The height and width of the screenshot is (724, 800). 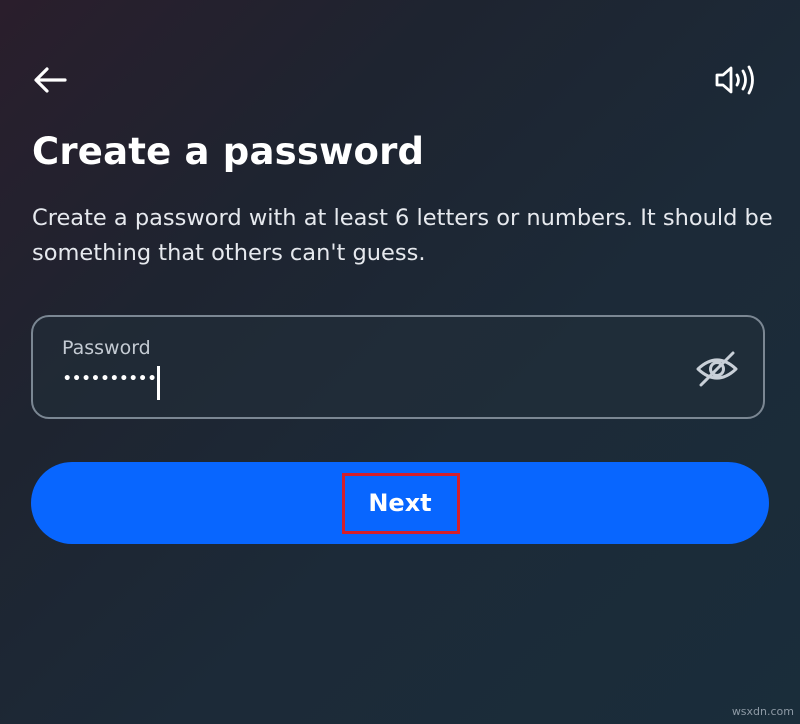 I want to click on eye-slash-icon, so click(x=717, y=369).